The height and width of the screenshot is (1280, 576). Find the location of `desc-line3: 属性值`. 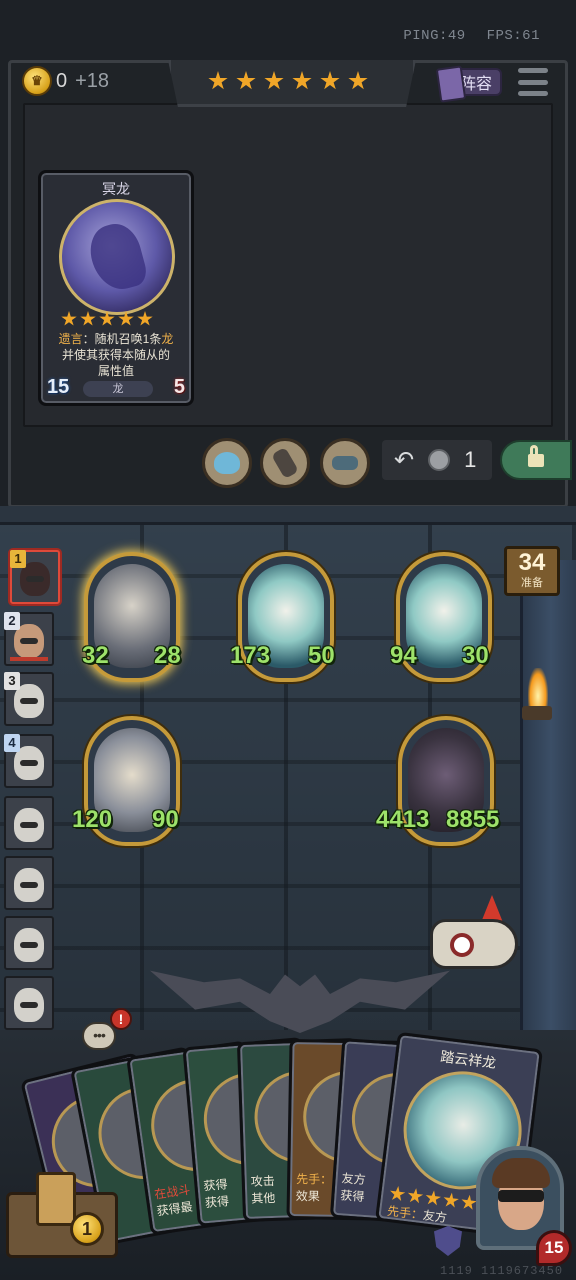

desc-line3: 属性值 is located at coordinates (115, 371).